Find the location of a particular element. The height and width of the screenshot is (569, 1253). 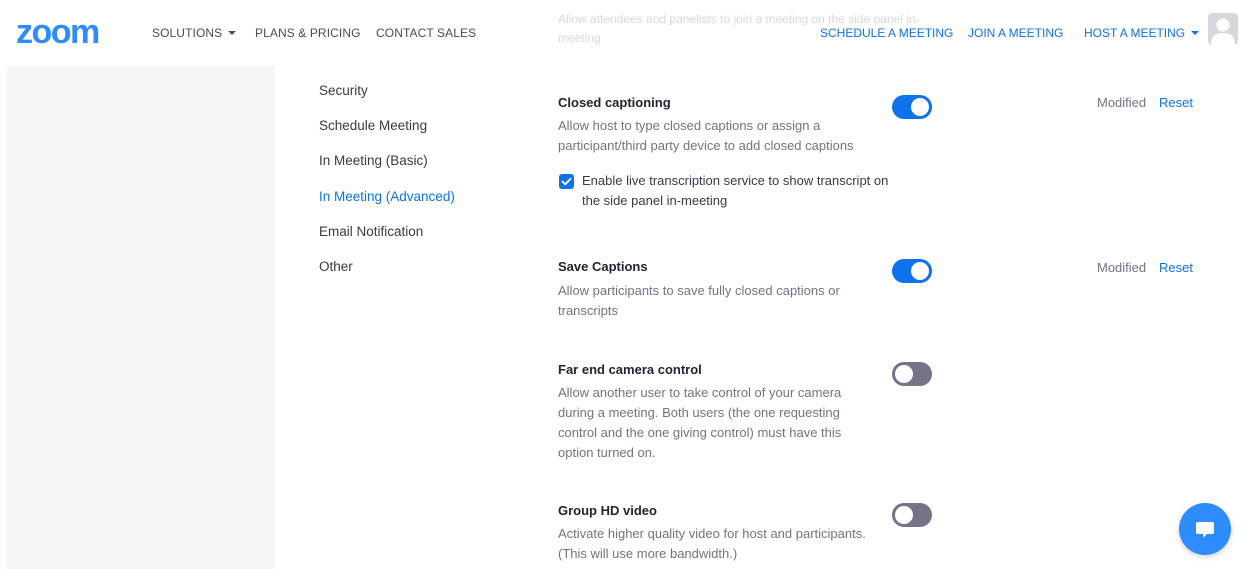

nav-solutions: SOLUTIONS is located at coordinates (194, 33).